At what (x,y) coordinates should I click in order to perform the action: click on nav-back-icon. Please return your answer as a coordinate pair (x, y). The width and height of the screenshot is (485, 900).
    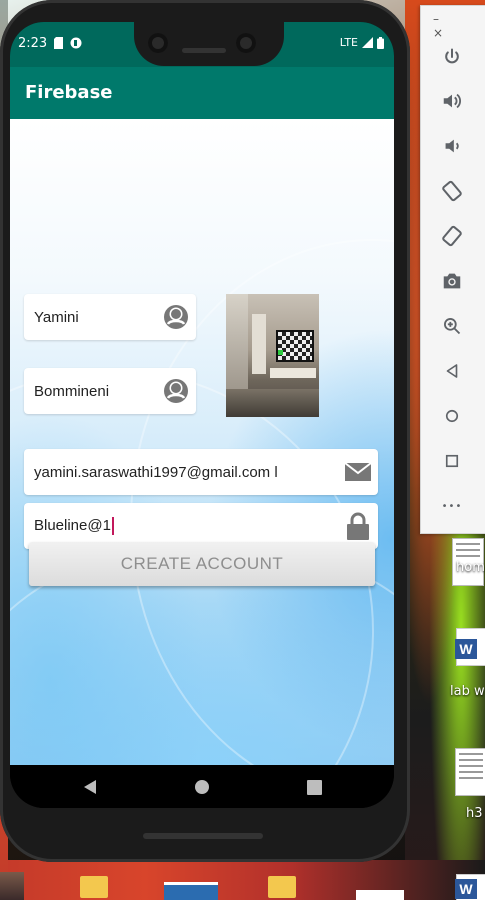
    Looking at the image, I should click on (90, 787).